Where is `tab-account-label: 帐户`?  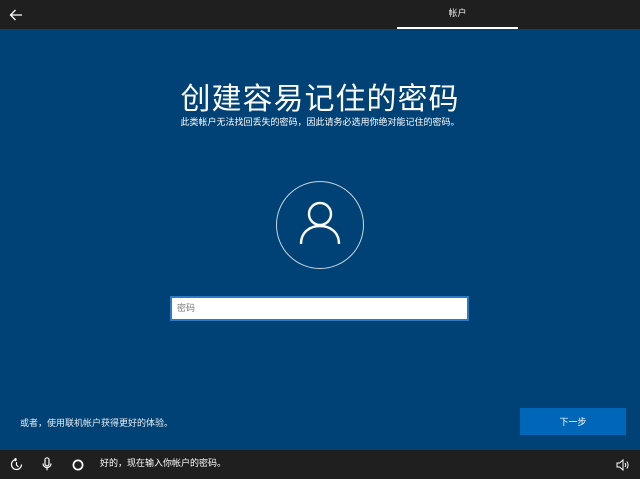 tab-account-label: 帐户 is located at coordinates (457, 14).